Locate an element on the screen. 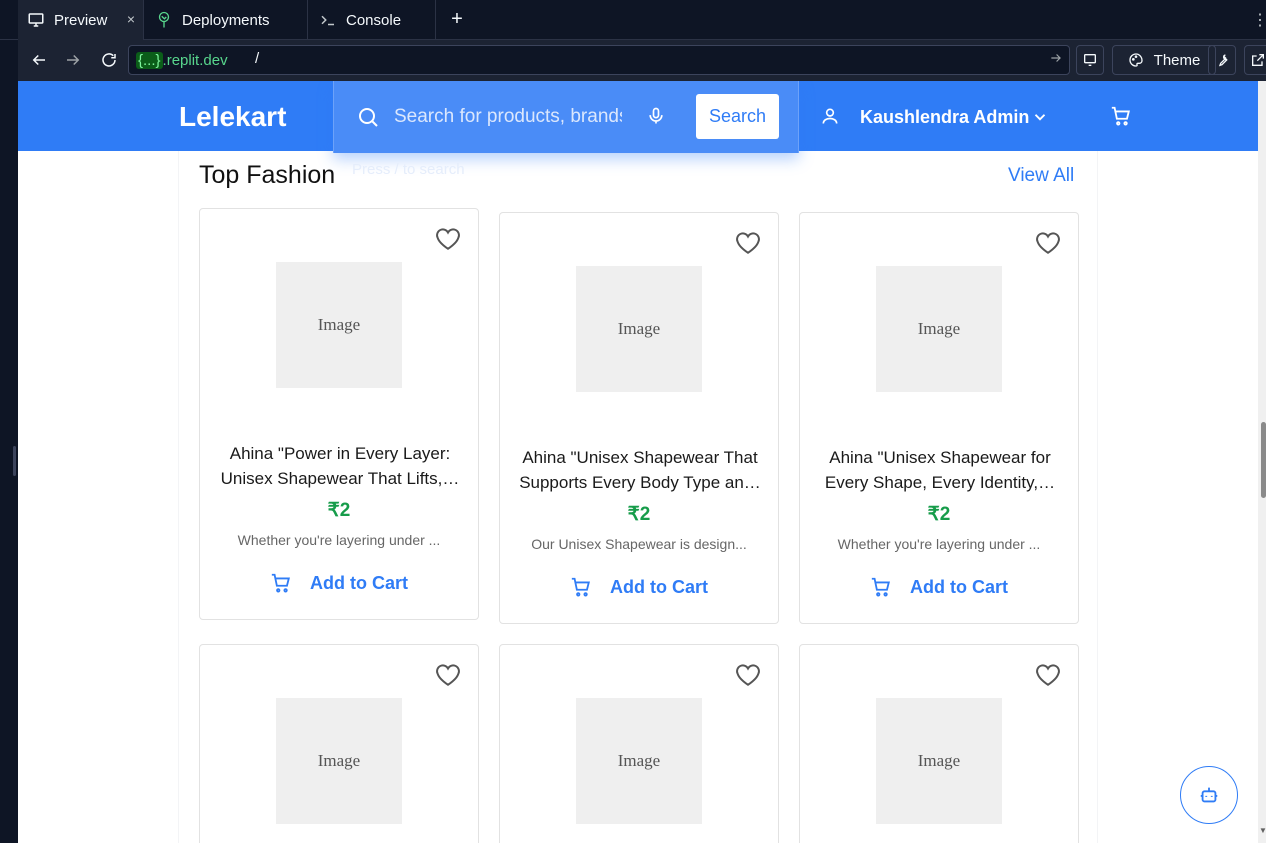 This screenshot has height=843, width=1266. wrench-icon is located at coordinates (1222, 60).